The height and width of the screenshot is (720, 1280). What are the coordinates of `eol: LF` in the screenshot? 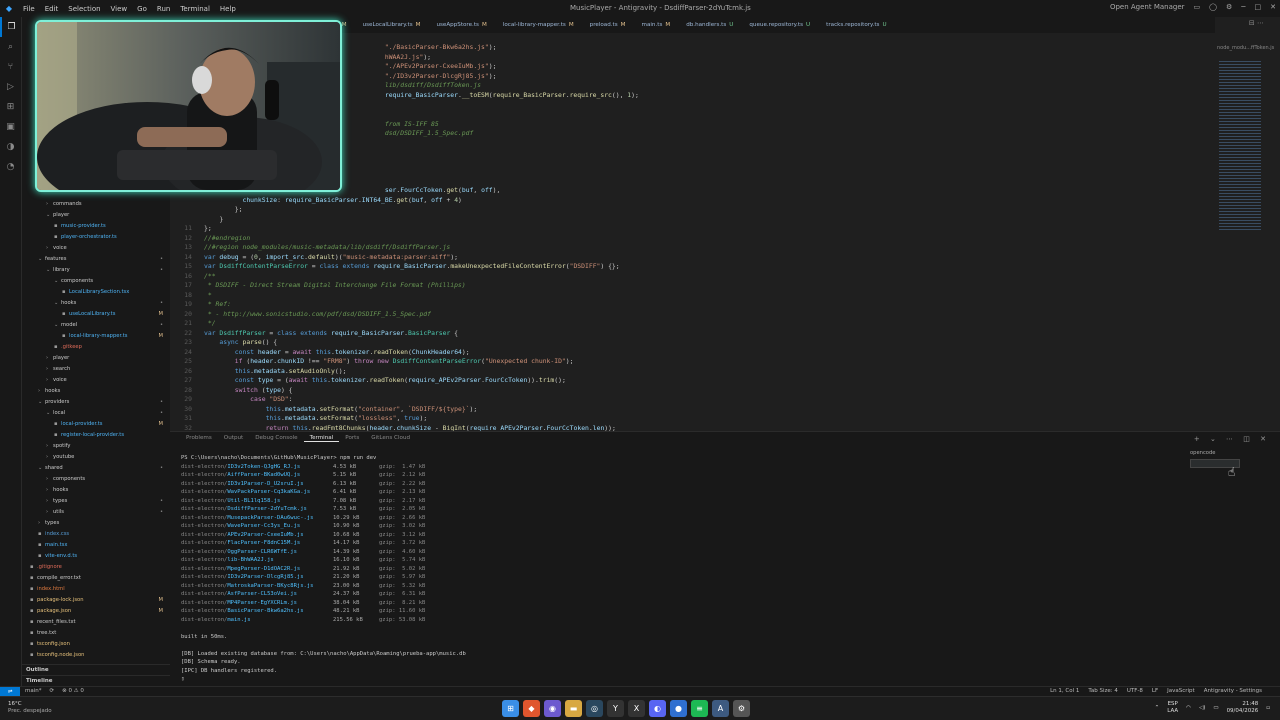 It's located at (1155, 691).